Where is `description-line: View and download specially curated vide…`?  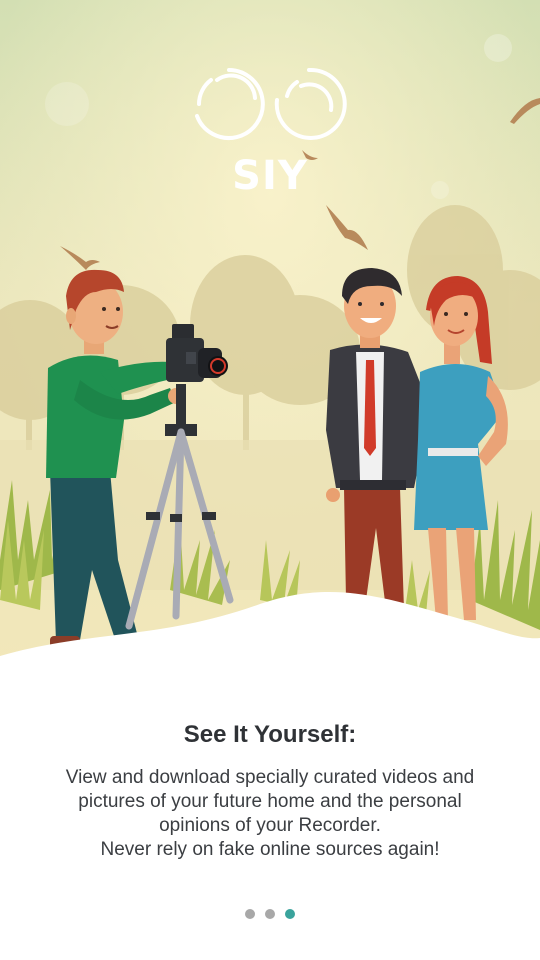 description-line: View and download specially curated vide… is located at coordinates (270, 777).